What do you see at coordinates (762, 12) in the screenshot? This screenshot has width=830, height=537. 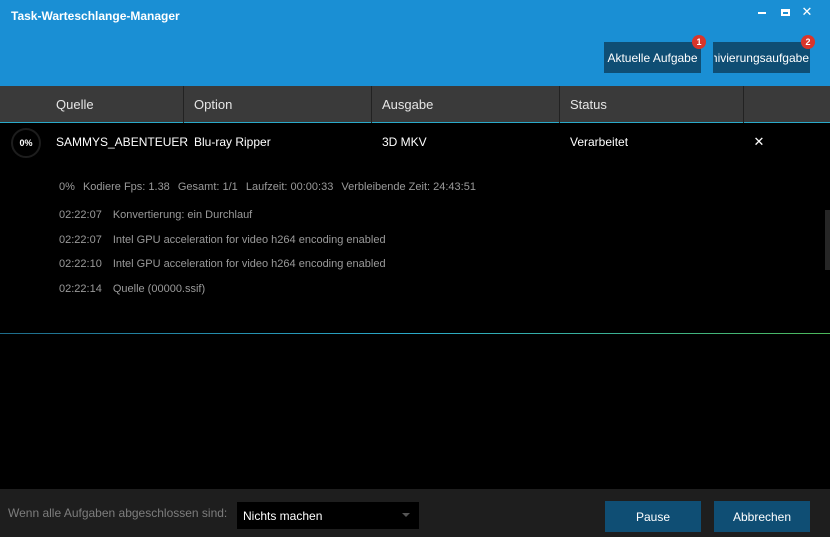 I see `minimize-icon` at bounding box center [762, 12].